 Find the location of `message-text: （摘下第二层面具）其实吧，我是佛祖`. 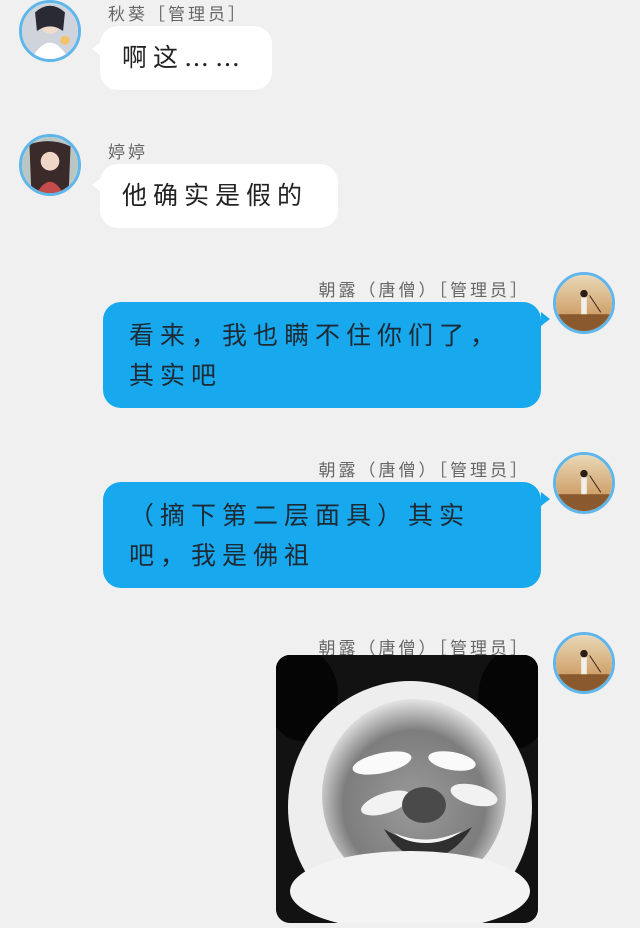

message-text: （摘下第二层面具）其实吧，我是佛祖 is located at coordinates (300, 535).